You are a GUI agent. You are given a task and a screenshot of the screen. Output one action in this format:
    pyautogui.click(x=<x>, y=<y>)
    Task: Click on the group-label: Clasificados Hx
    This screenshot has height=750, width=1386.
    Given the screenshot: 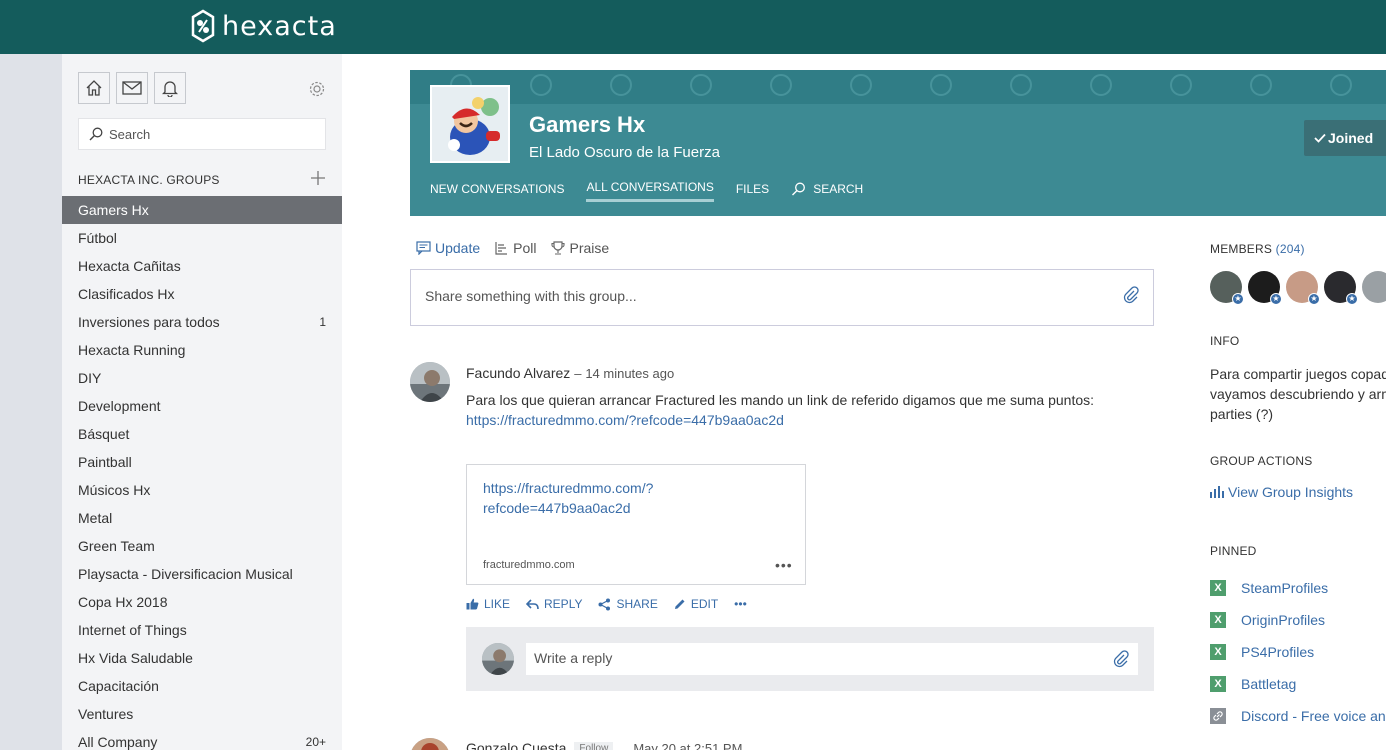 What is the action you would take?
    pyautogui.click(x=126, y=294)
    